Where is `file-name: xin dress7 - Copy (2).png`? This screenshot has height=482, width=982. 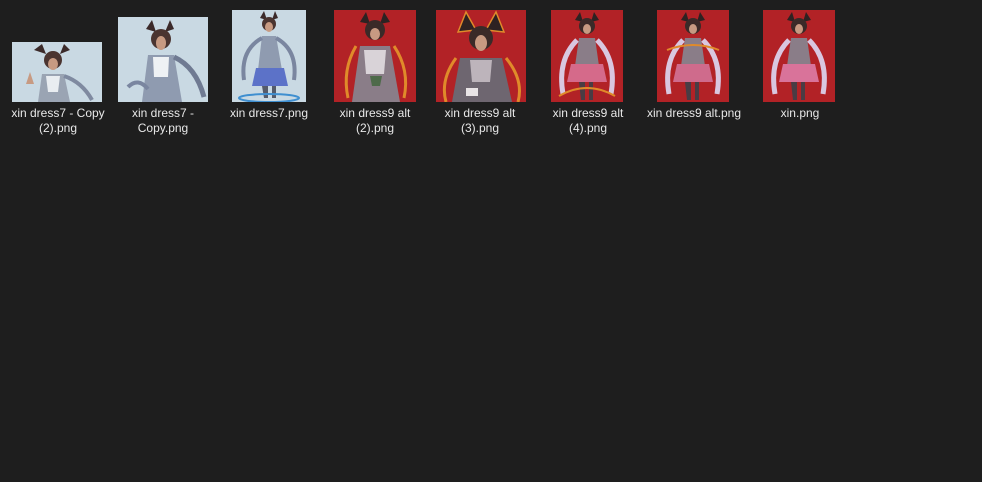 file-name: xin dress7 - Copy (2).png is located at coordinates (58, 121).